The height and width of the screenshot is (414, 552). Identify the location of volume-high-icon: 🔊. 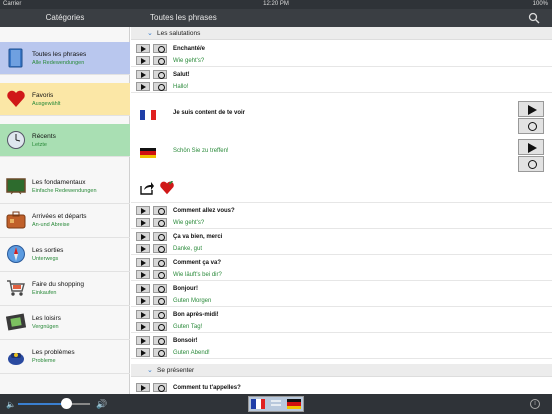
(102, 404).